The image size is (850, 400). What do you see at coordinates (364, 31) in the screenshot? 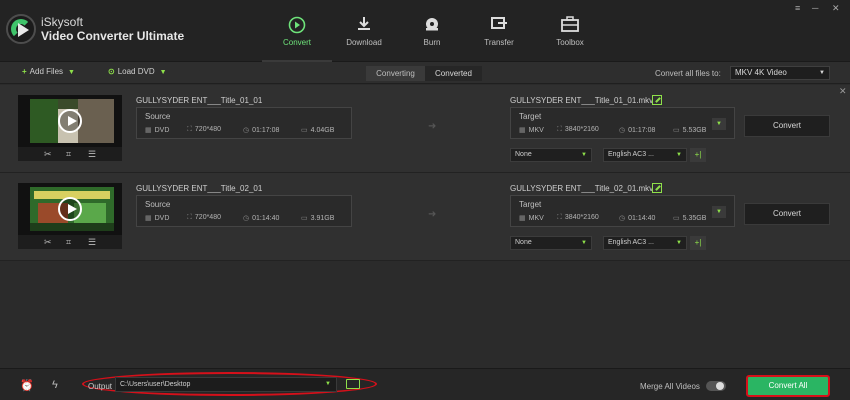
I see `nav-download: Download` at bounding box center [364, 31].